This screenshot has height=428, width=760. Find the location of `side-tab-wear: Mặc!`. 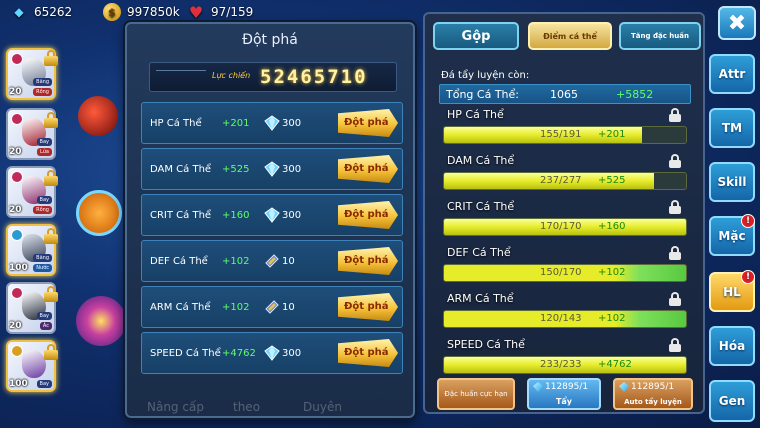

side-tab-wear: Mặc! is located at coordinates (732, 235).